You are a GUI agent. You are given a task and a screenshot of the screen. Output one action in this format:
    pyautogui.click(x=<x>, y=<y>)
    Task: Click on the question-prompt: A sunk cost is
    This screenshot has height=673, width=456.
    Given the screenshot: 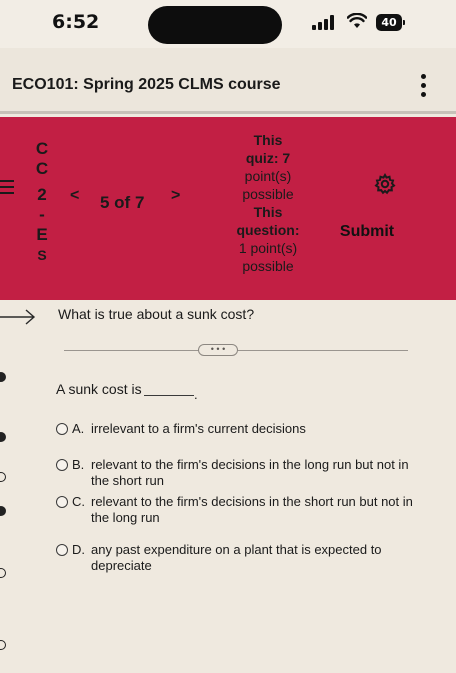 What is the action you would take?
    pyautogui.click(x=99, y=389)
    